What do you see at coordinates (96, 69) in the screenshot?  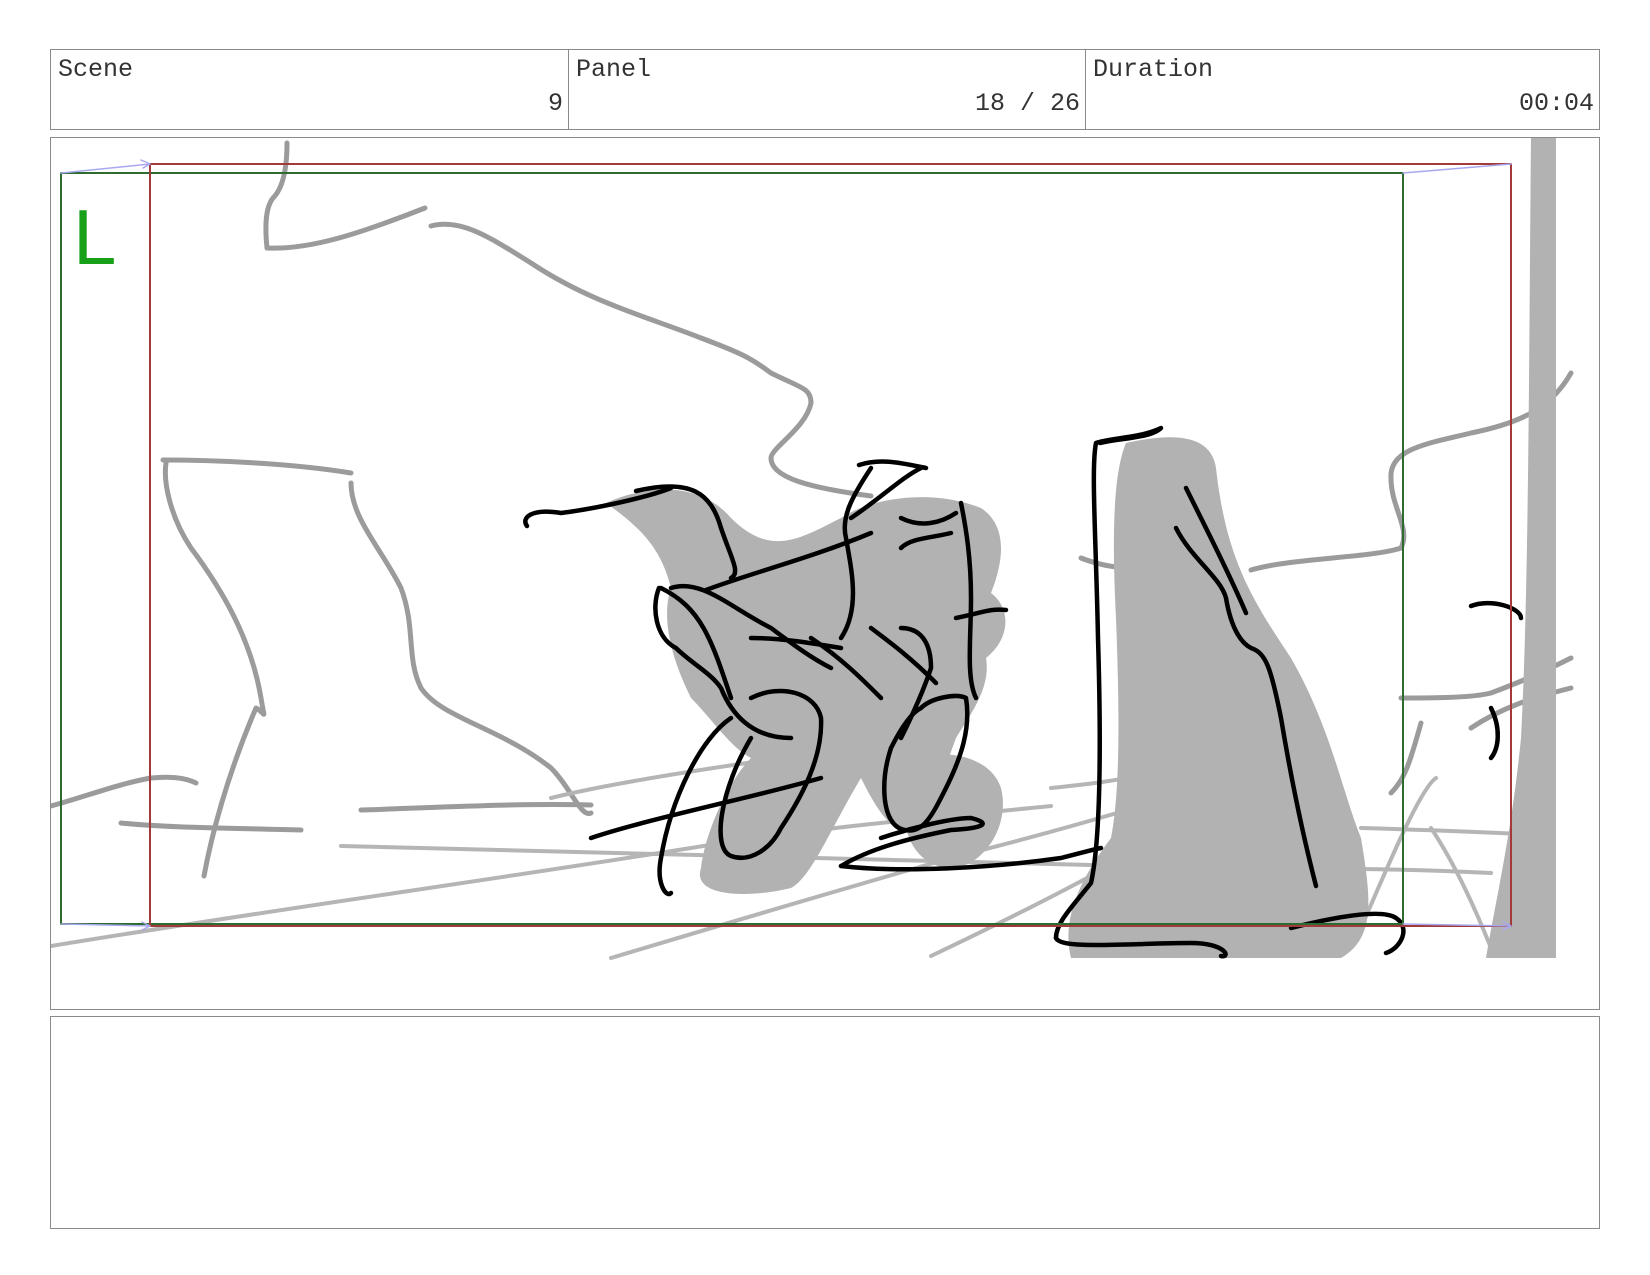 I see `scene-label: Scene` at bounding box center [96, 69].